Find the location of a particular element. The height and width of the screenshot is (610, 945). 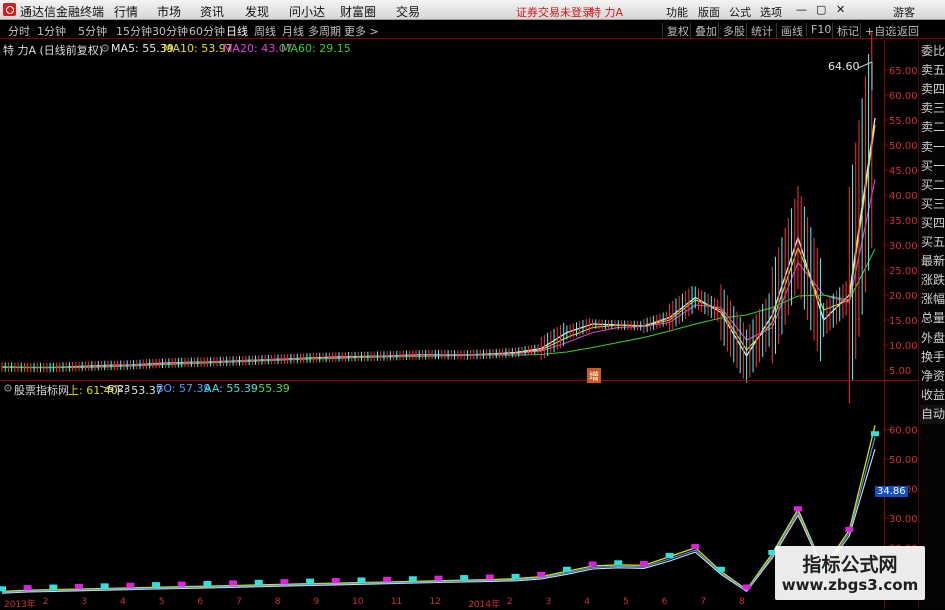

x-axis-tick: 2014年 is located at coordinates (484, 605).